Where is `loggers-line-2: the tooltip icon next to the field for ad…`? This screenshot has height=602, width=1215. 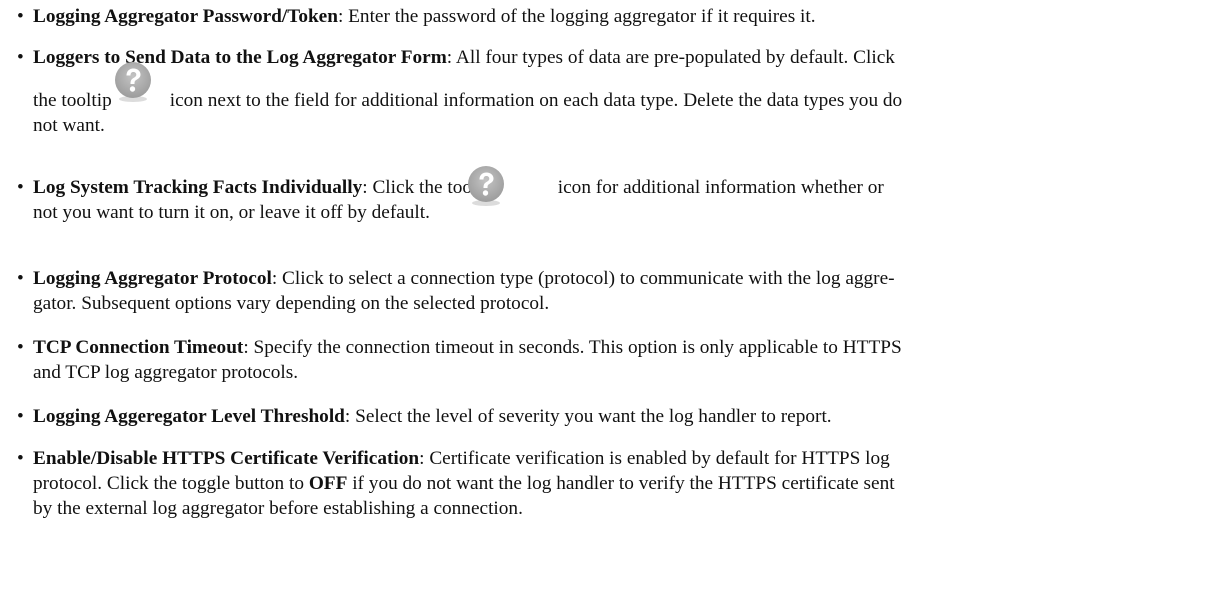 loggers-line-2: the tooltip icon next to the field for ad… is located at coordinates (467, 100).